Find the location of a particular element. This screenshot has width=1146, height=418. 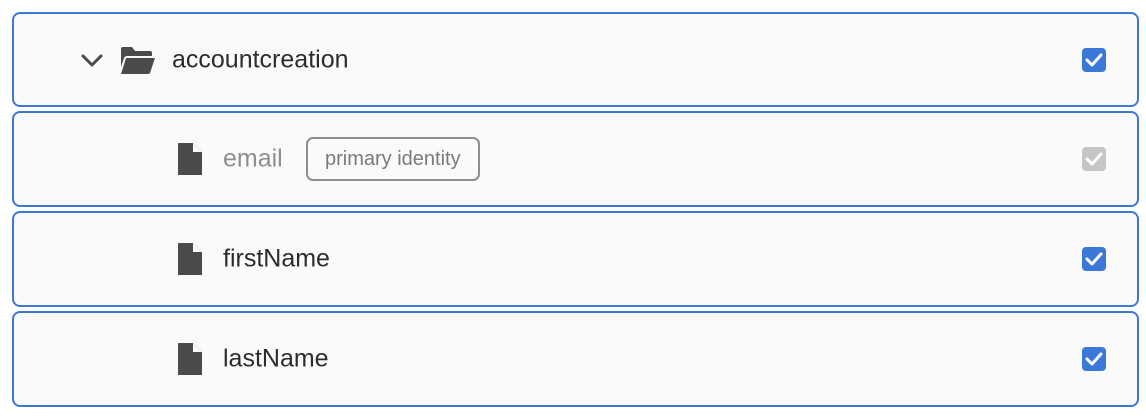

folder-checkbox is located at coordinates (1094, 59).